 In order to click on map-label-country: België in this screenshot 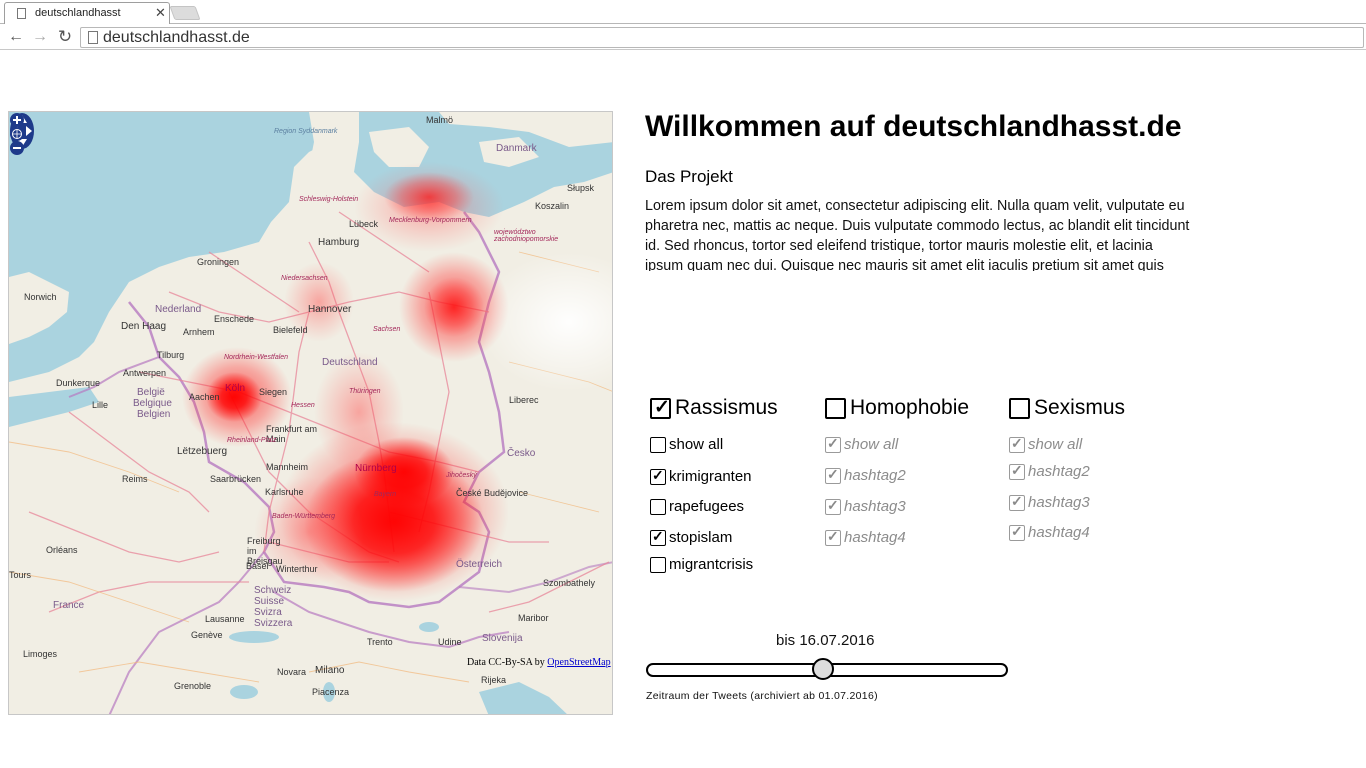, I will do `click(151, 392)`.